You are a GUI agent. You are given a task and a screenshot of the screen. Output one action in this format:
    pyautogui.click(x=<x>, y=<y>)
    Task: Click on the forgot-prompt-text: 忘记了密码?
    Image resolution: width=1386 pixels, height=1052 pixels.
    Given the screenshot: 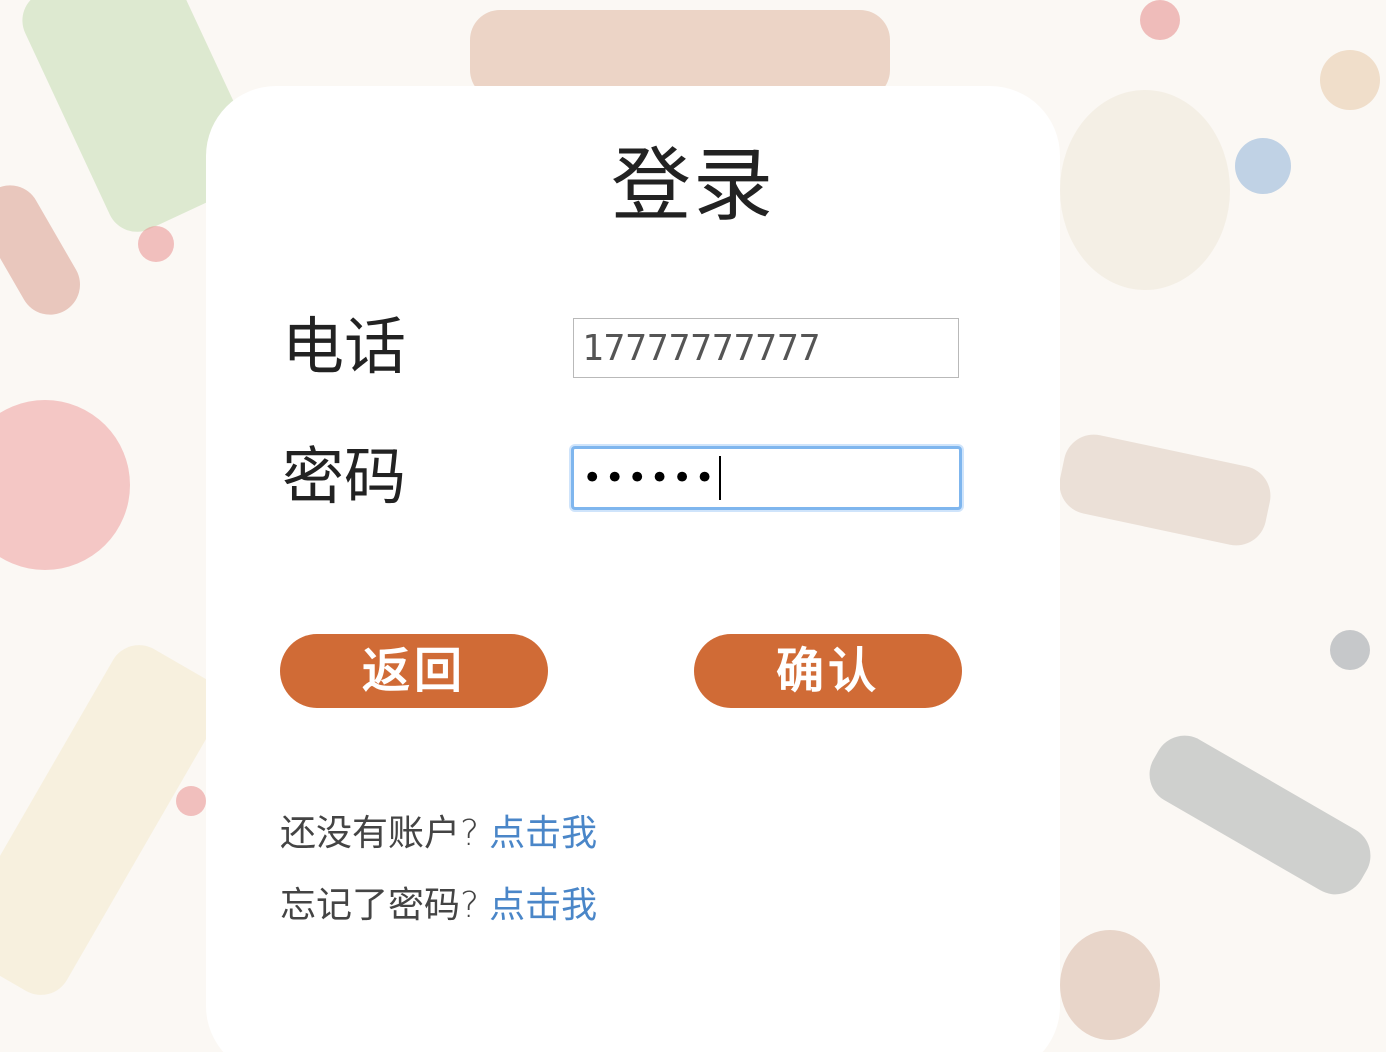 What is the action you would take?
    pyautogui.click(x=380, y=905)
    